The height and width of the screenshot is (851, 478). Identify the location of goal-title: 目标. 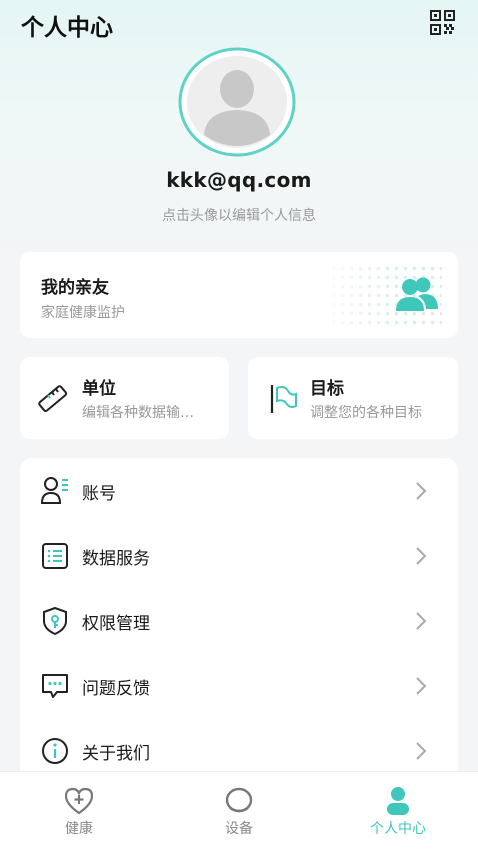
(327, 389).